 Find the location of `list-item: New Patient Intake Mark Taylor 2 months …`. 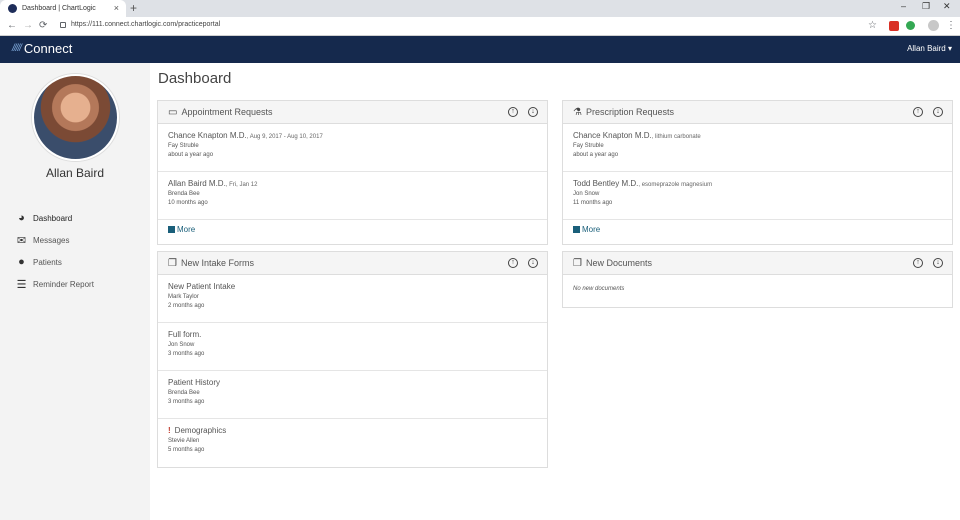

list-item: New Patient Intake Mark Taylor 2 months … is located at coordinates (352, 299).